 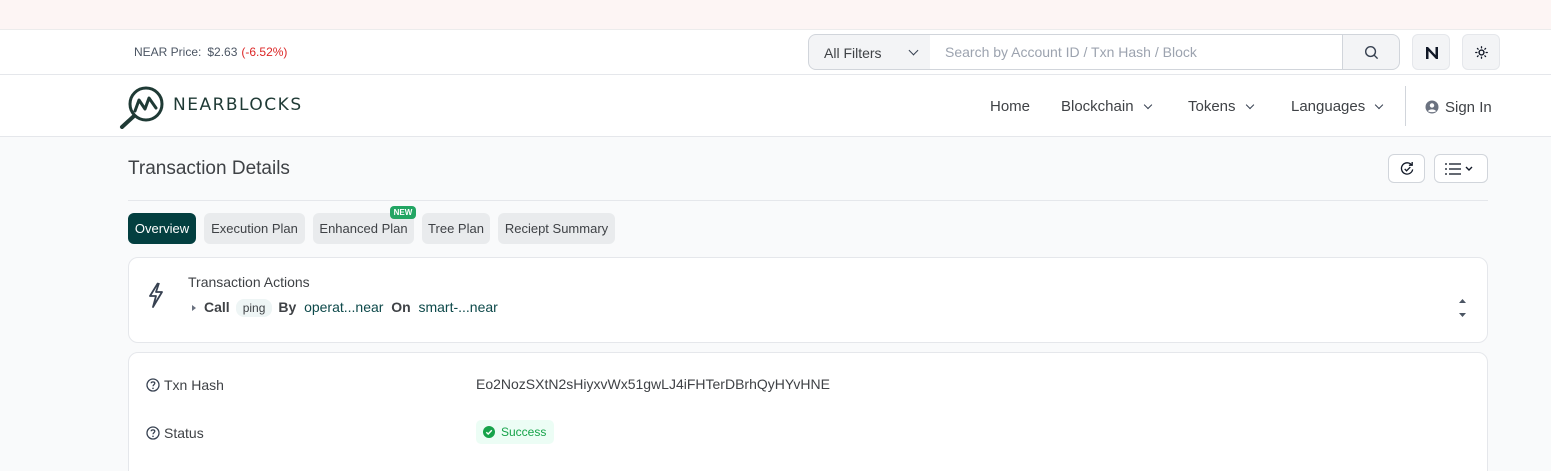 I want to click on announcement-banner, so click(x=775, y=15).